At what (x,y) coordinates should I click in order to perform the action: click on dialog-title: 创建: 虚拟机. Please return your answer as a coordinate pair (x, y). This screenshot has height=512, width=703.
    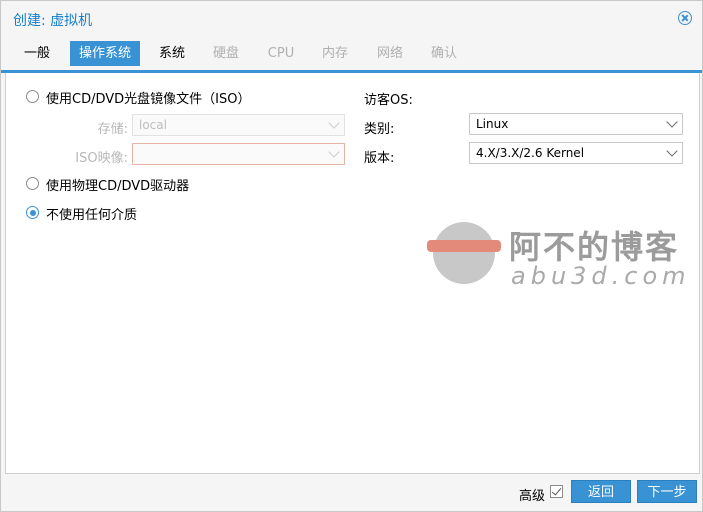
    Looking at the image, I should click on (53, 21).